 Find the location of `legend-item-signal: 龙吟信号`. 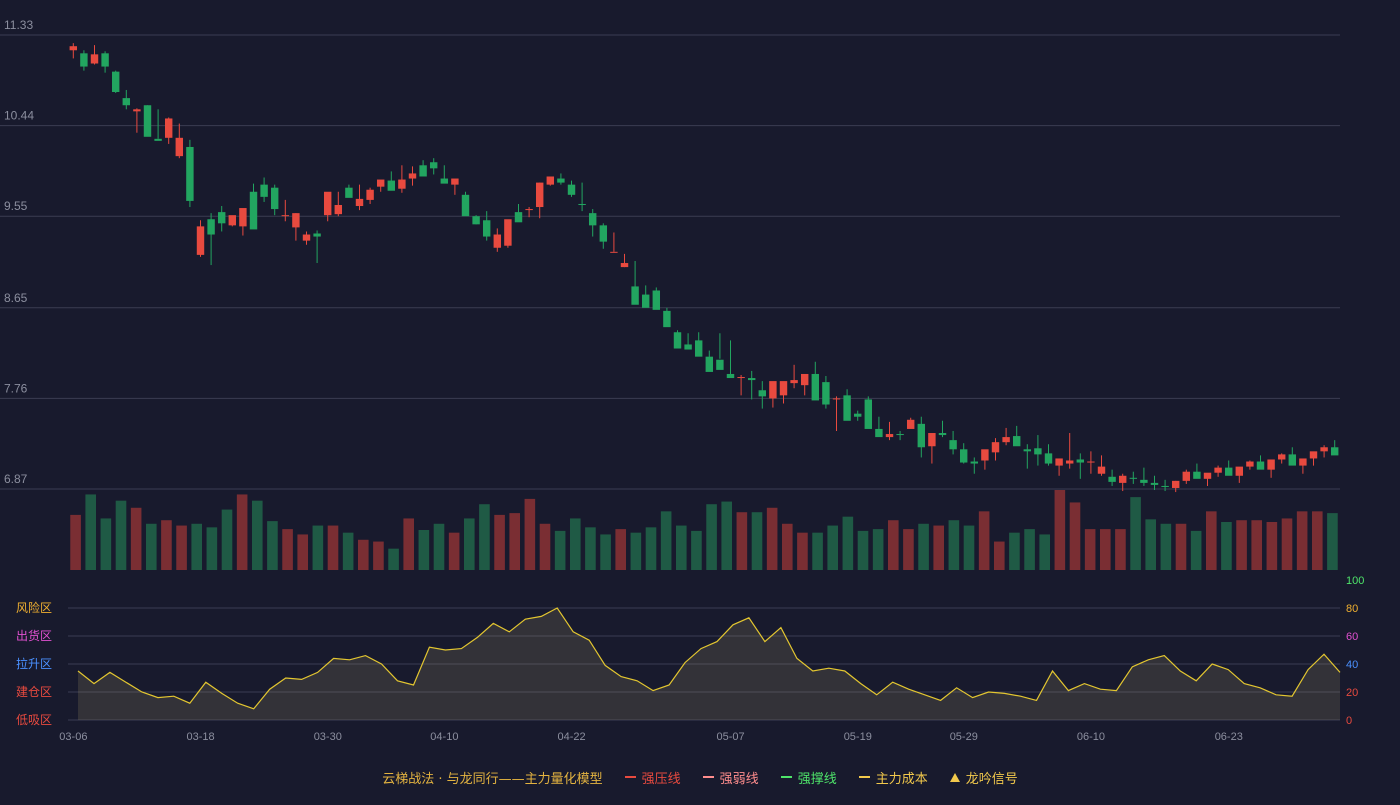

legend-item-signal: 龙吟信号 is located at coordinates (983, 777).